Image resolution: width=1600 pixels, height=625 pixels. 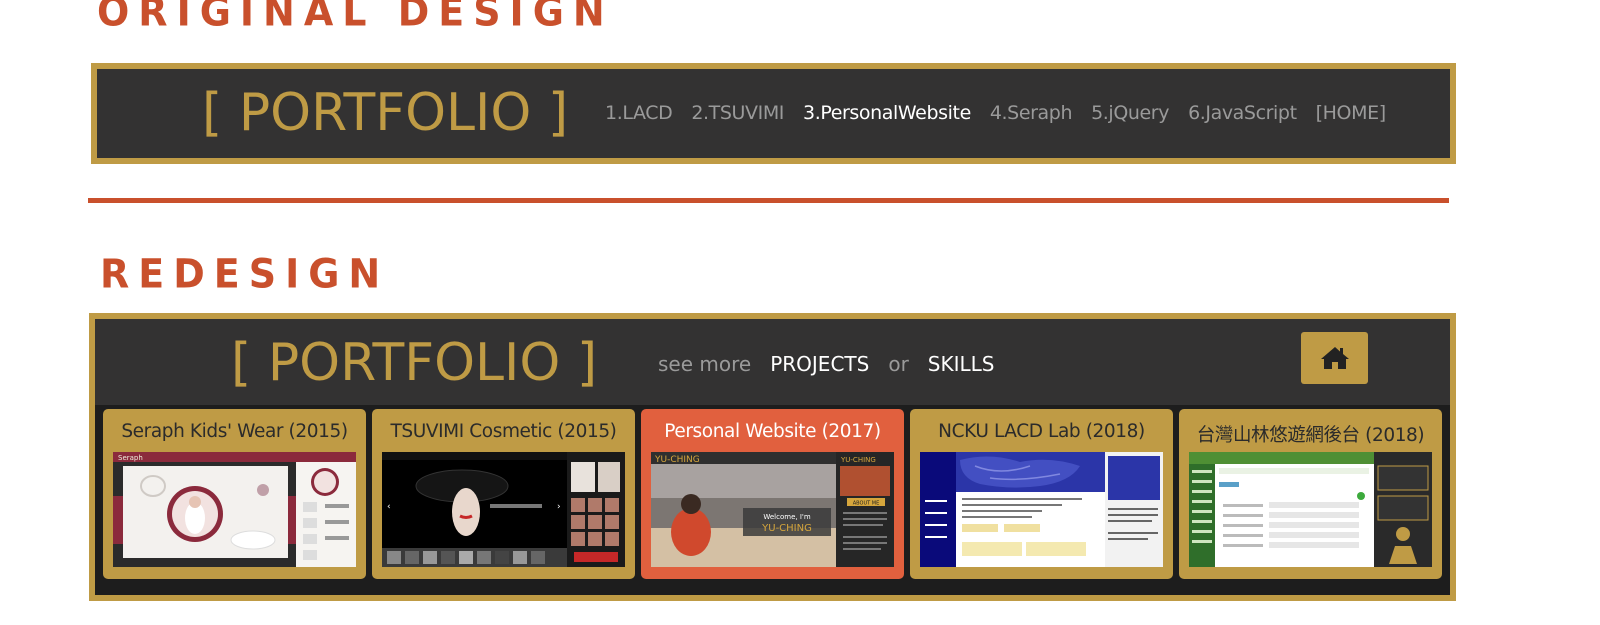 I want to click on about-text: ABOUT ME, so click(x=866, y=504).